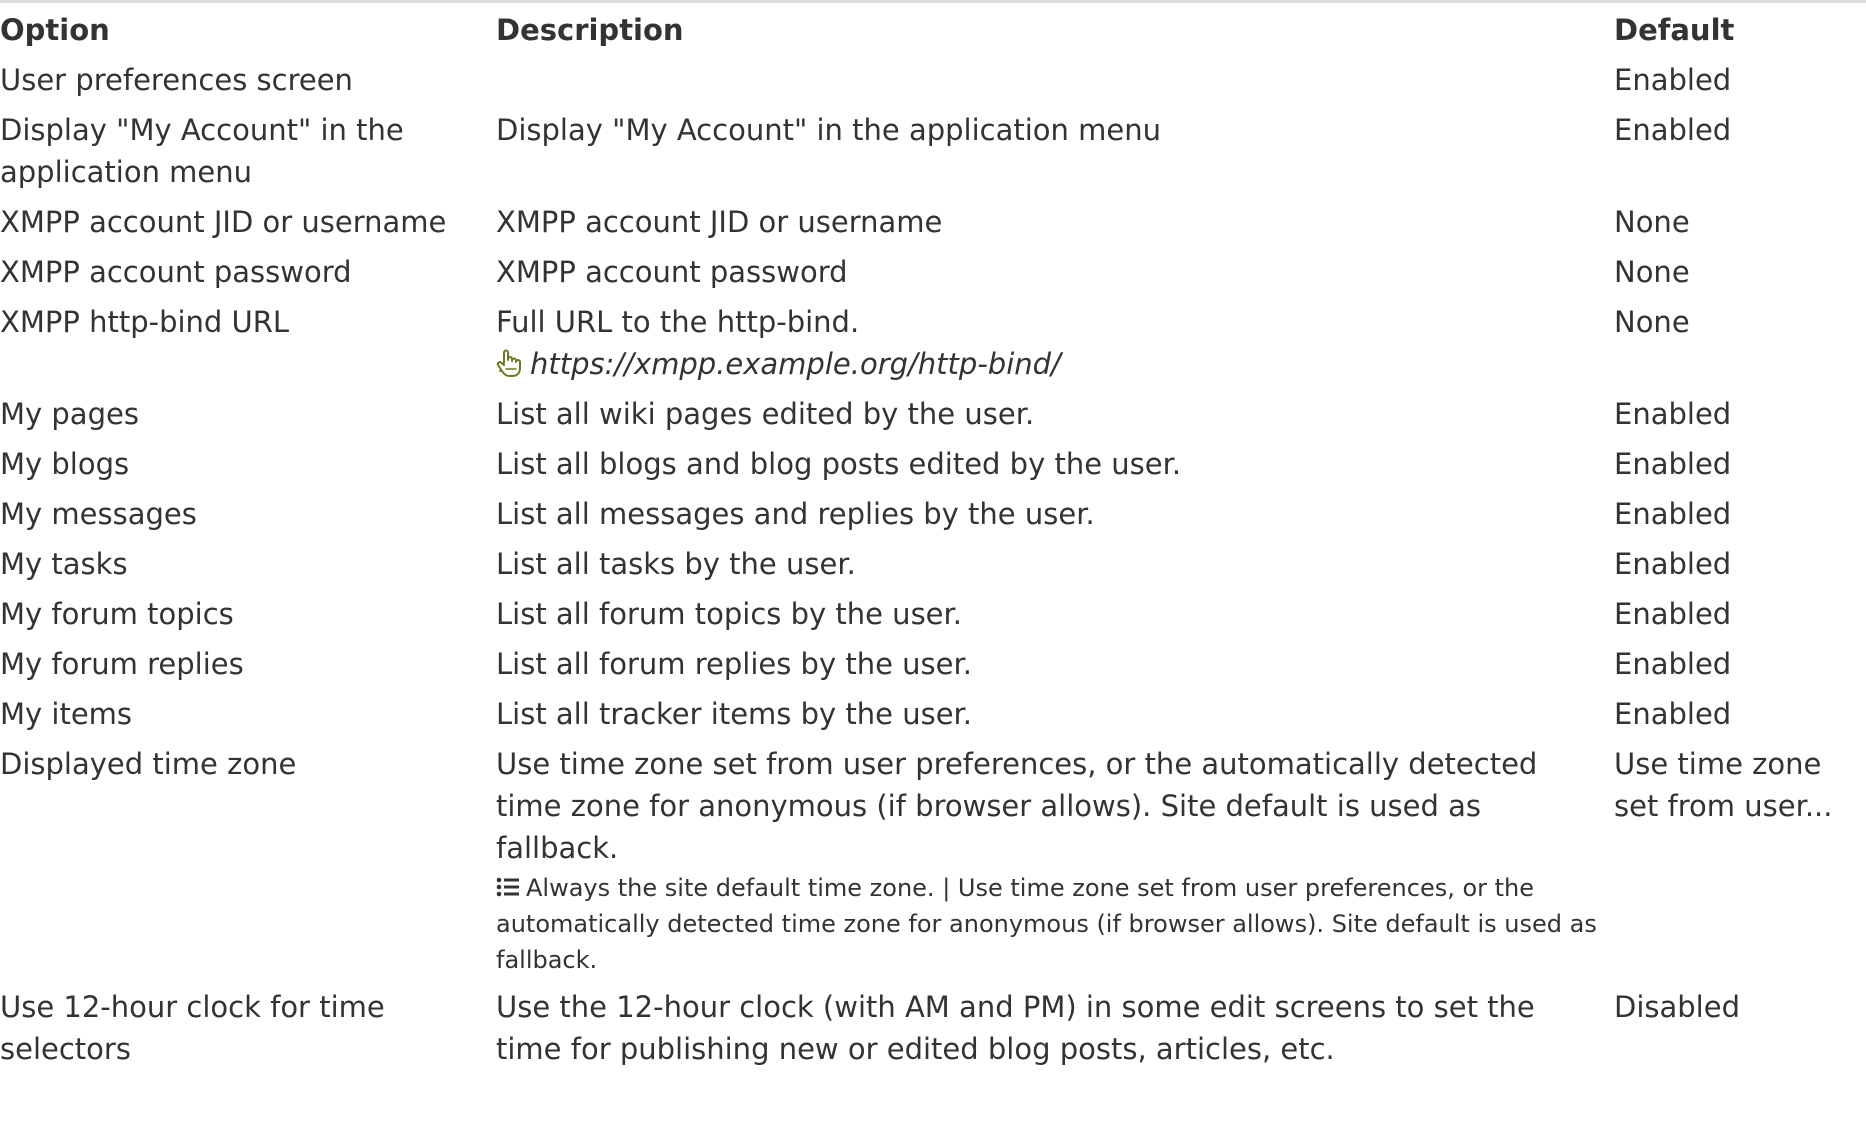 The width and height of the screenshot is (1866, 1131). Describe the element at coordinates (69, 414) in the screenshot. I see `option-name: My pages` at that location.